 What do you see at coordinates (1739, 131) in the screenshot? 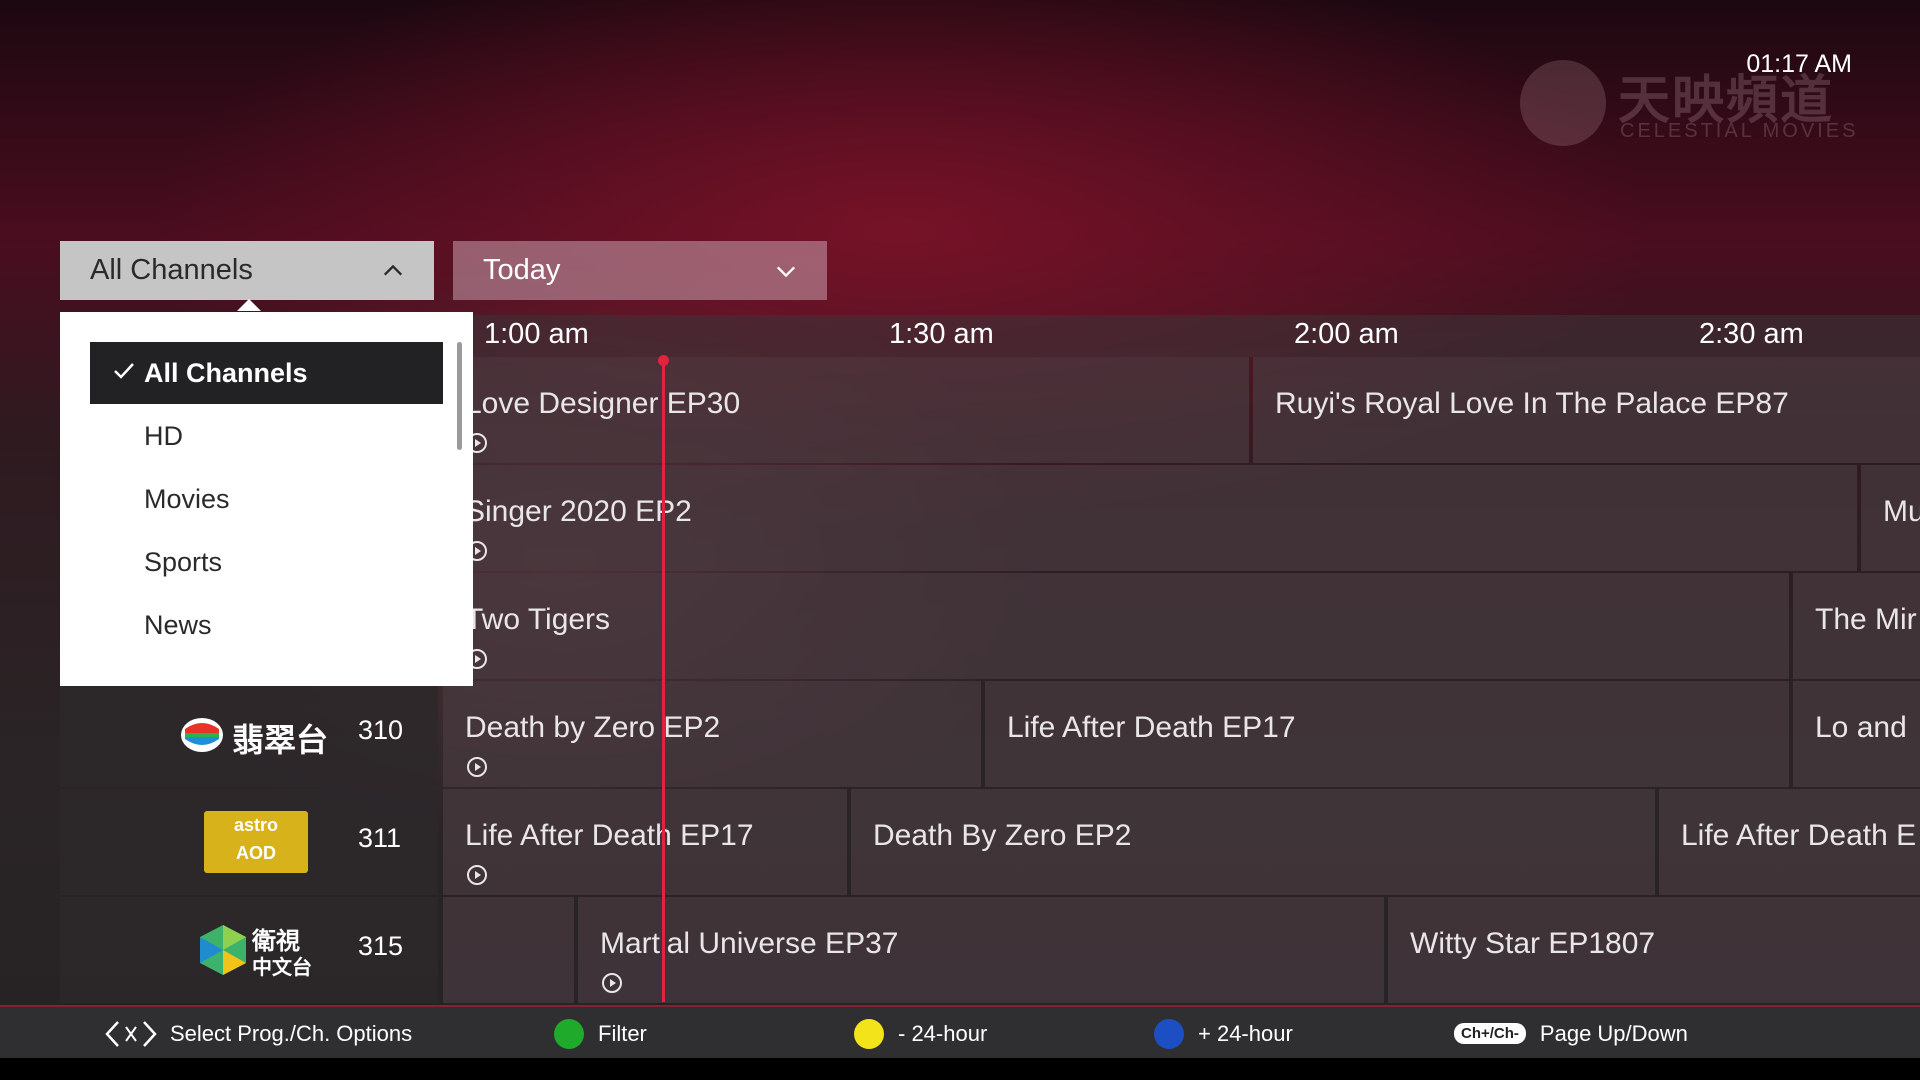
I see `watermark-english-text: CELESTIAL MOVIES` at bounding box center [1739, 131].